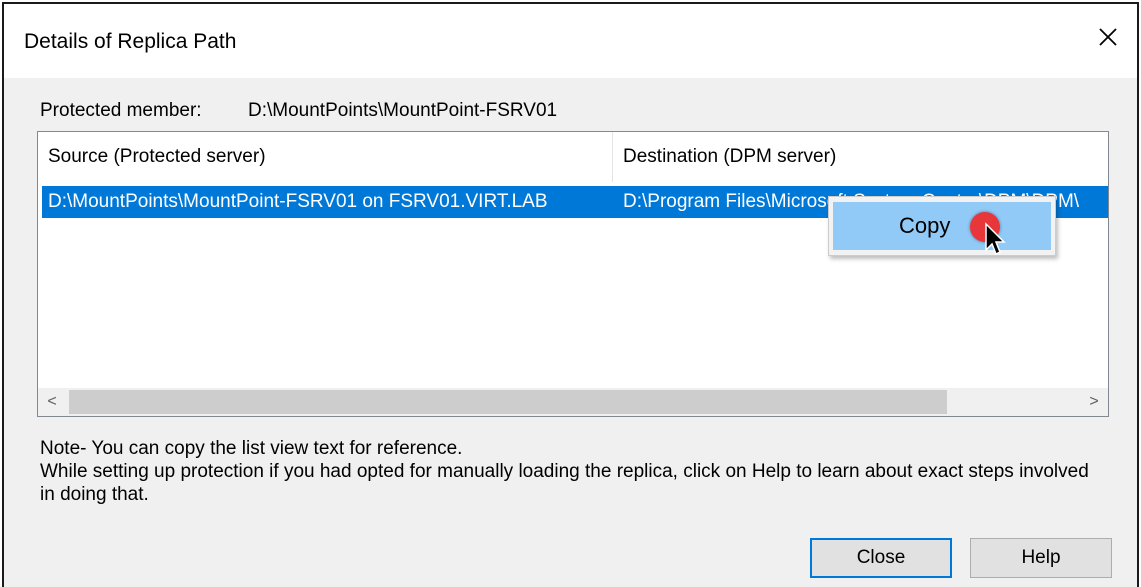 The width and height of the screenshot is (1141, 587). Describe the element at coordinates (403, 110) in the screenshot. I see `protected-member-value: D:\MountPoints\MountPoint-FSRV01` at that location.